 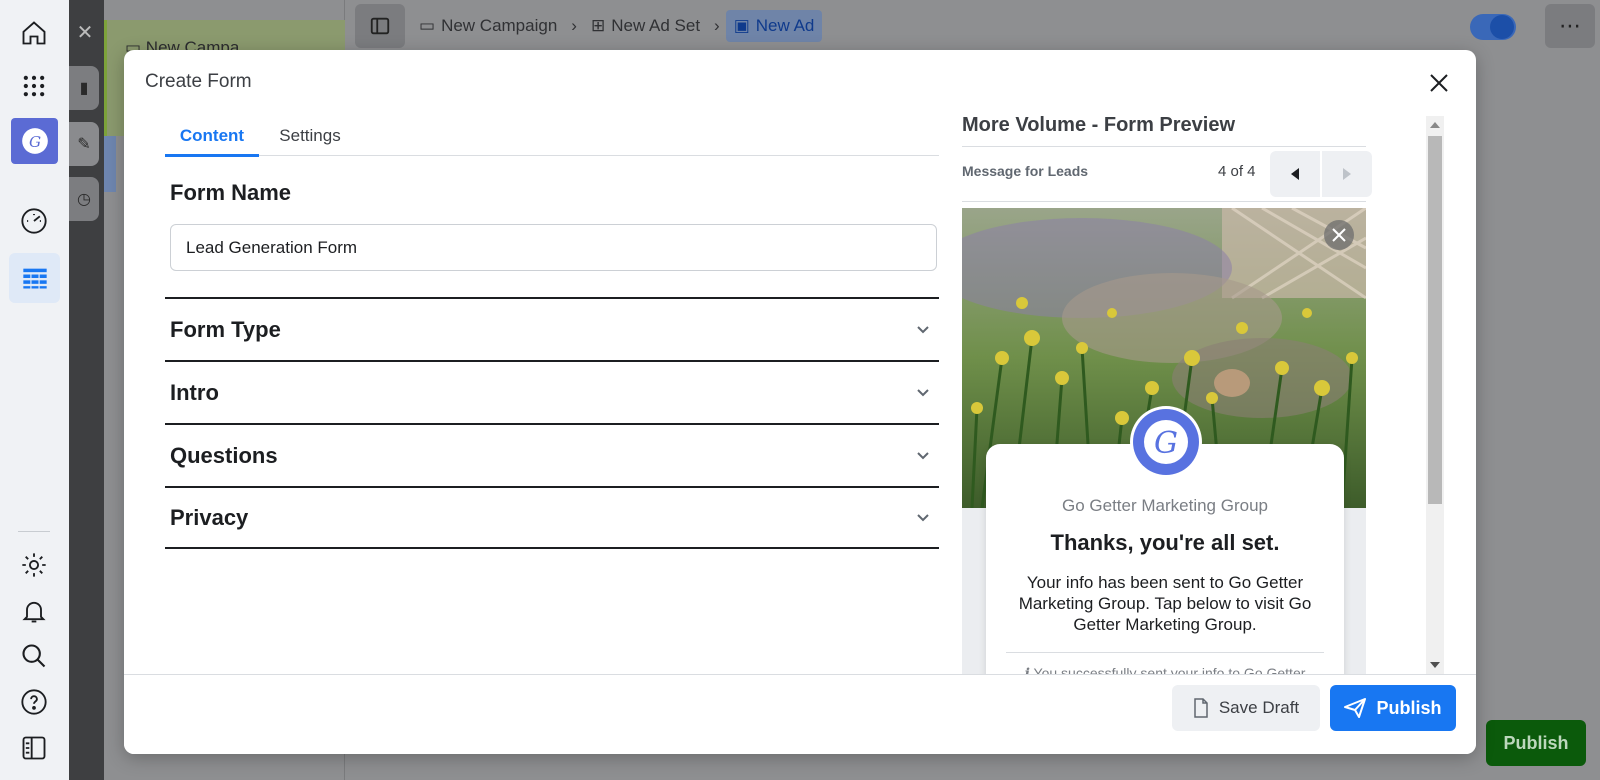 I want to click on section-privacy: Privacy, so click(x=552, y=517).